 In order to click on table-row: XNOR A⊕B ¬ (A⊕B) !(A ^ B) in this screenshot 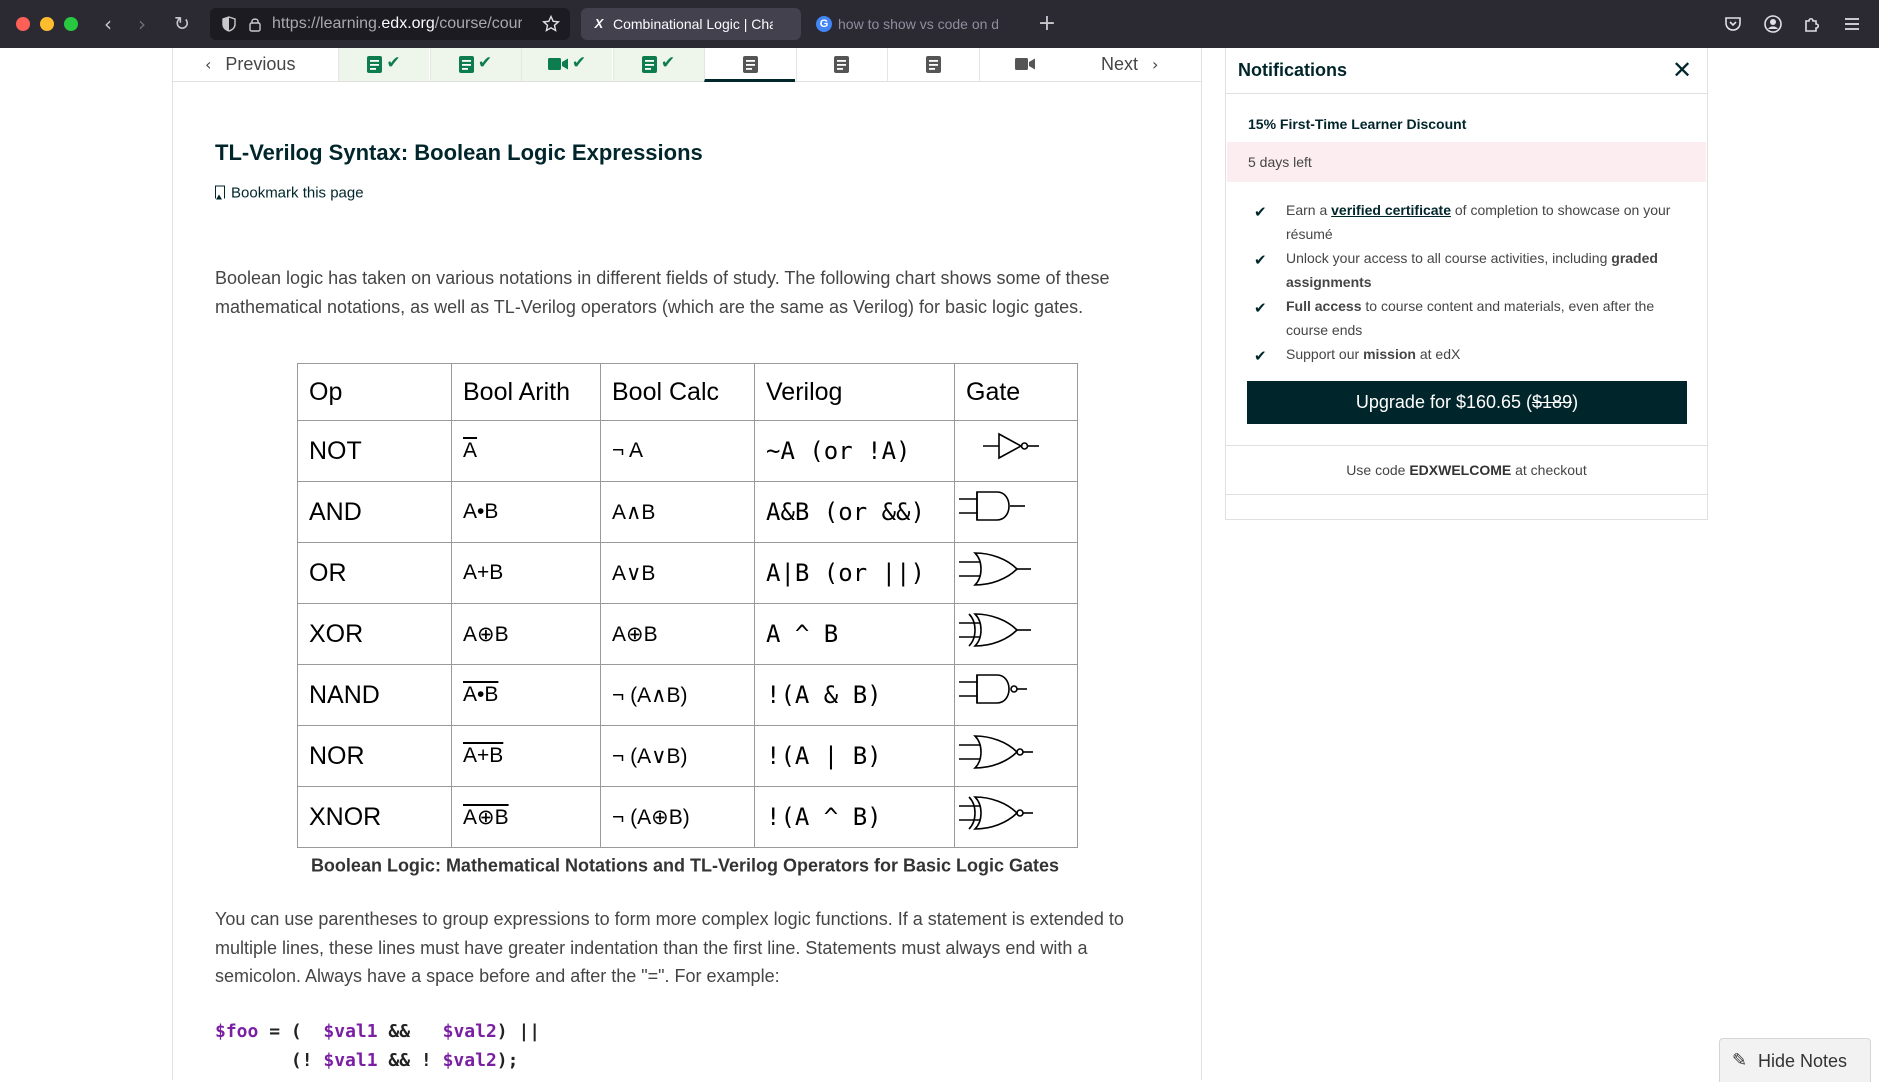, I will do `click(687, 817)`.